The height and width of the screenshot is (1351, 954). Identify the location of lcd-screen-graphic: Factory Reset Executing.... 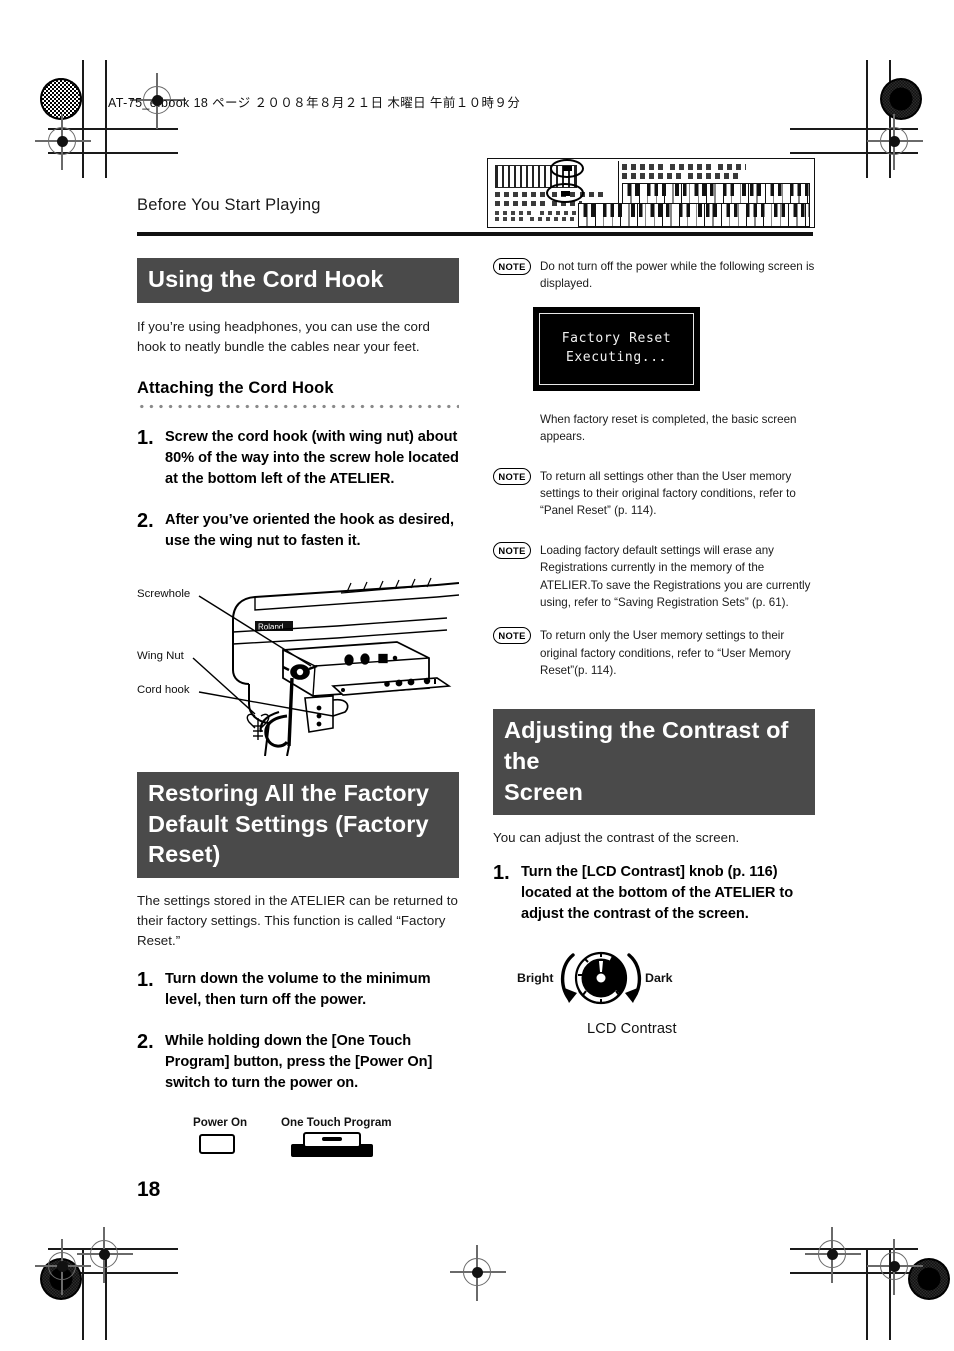
(616, 348).